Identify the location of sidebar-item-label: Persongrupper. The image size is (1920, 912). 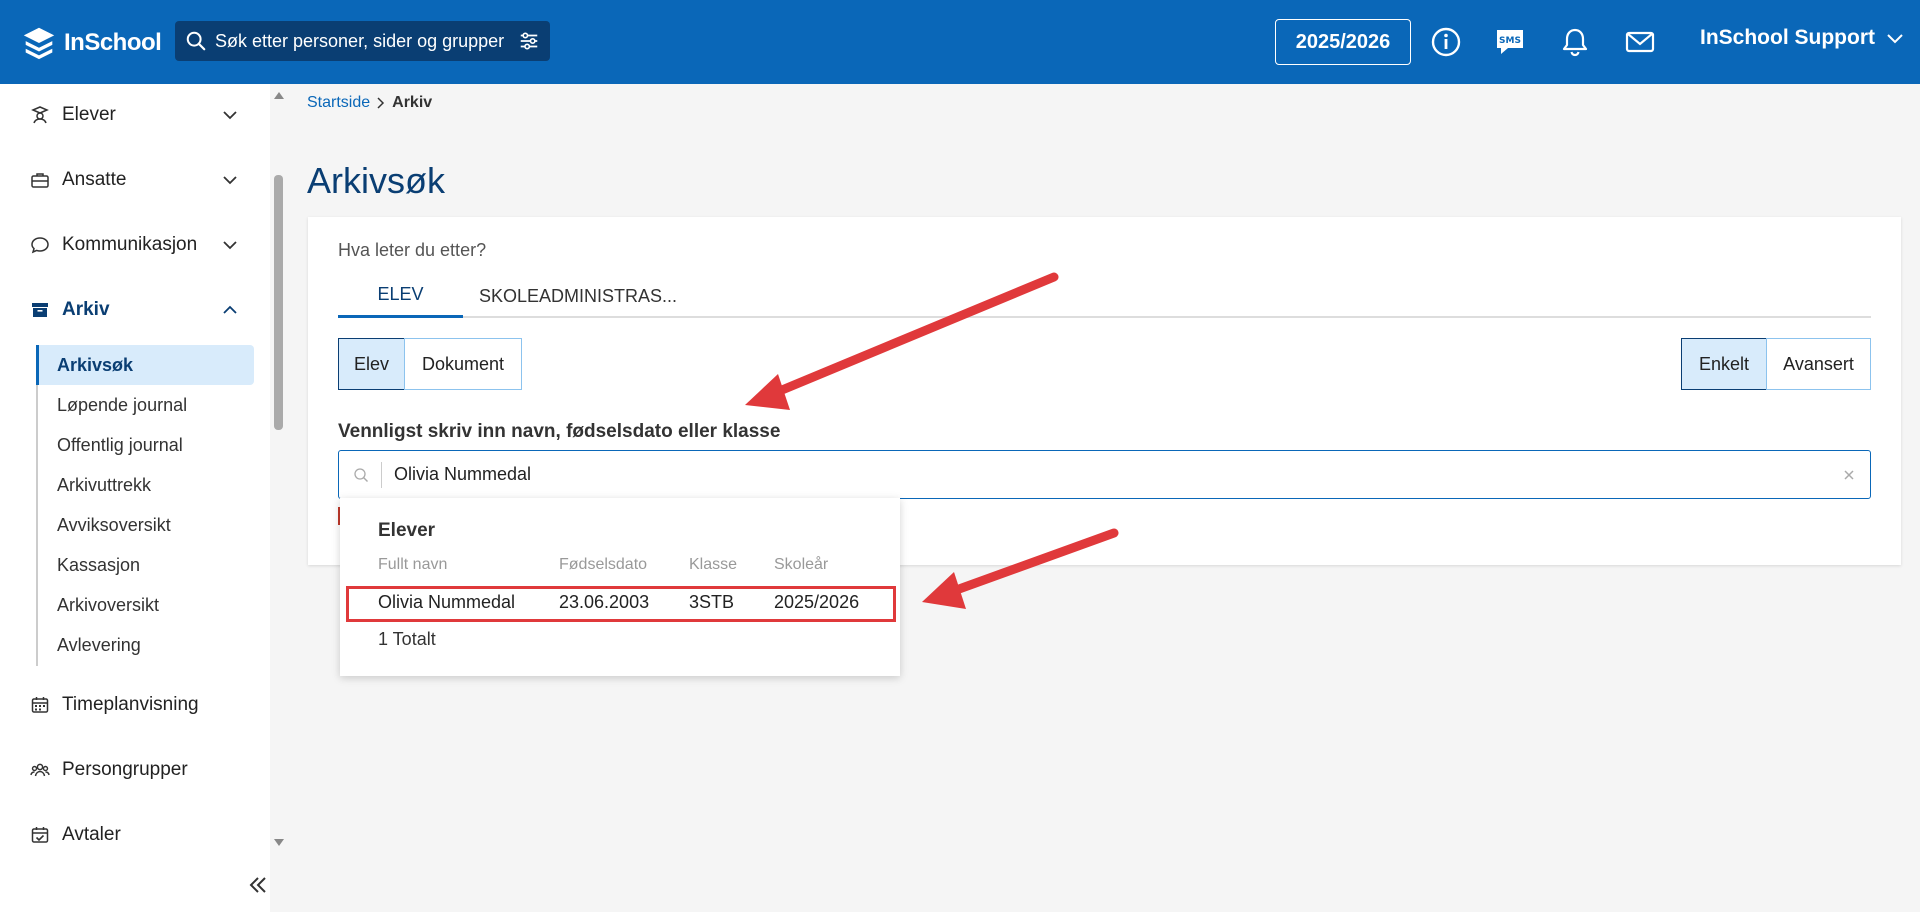
(125, 769).